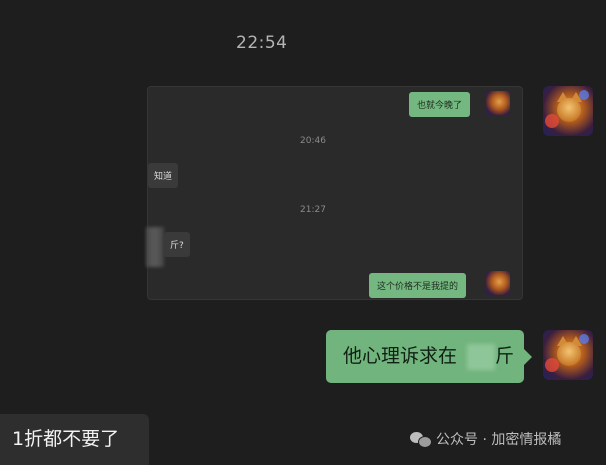 The image size is (606, 465). What do you see at coordinates (400, 356) in the screenshot?
I see `message-text: 他心理诉求在` at bounding box center [400, 356].